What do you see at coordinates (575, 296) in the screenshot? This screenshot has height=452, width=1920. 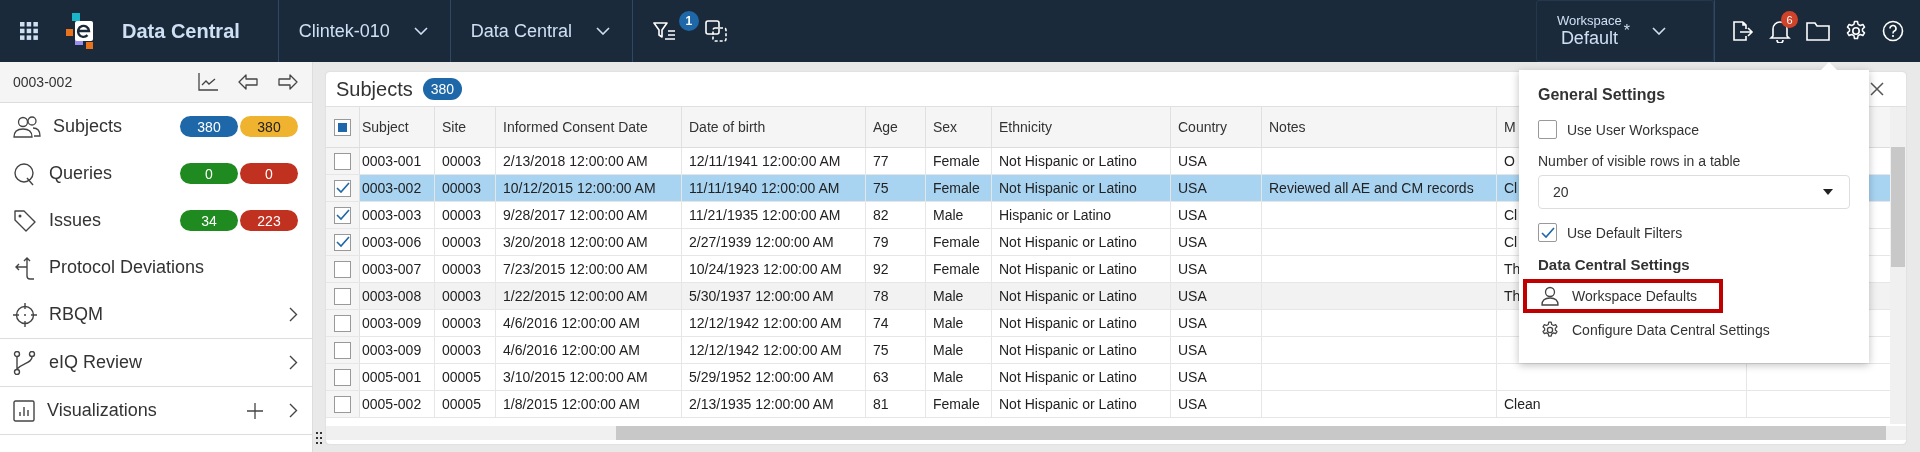 I see `table-cell: 1/22/2015 12:00:00 AM` at bounding box center [575, 296].